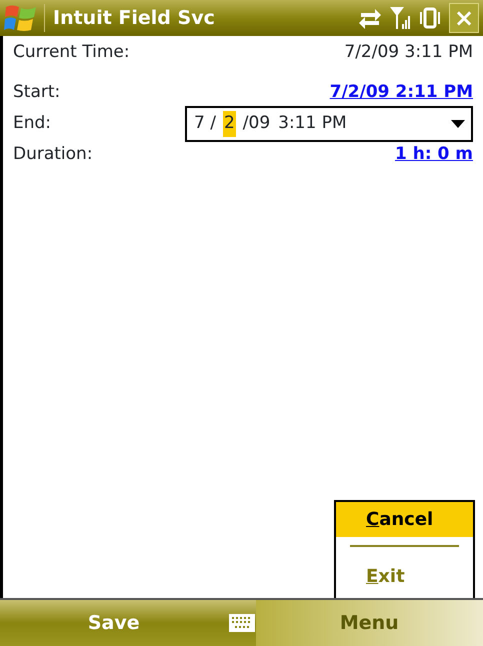 The width and height of the screenshot is (483, 646). I want to click on vibrate-icon, so click(430, 18).